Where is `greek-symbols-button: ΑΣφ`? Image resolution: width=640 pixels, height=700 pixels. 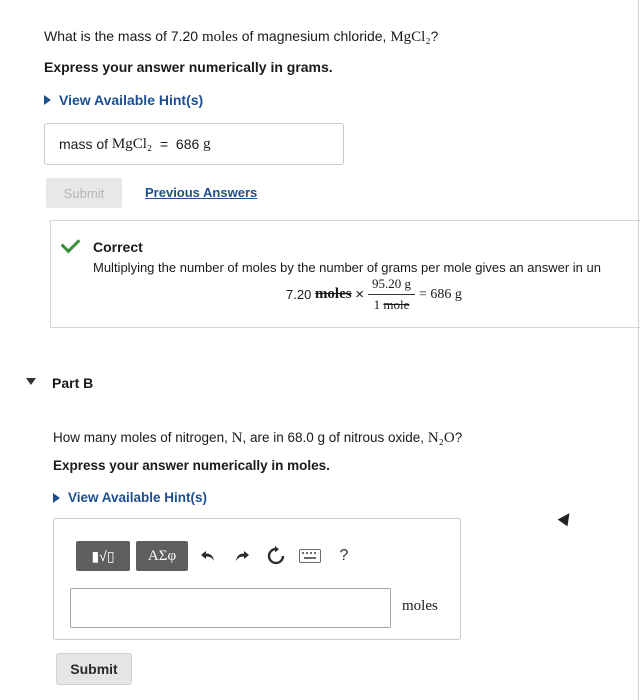 greek-symbols-button: ΑΣφ is located at coordinates (162, 556).